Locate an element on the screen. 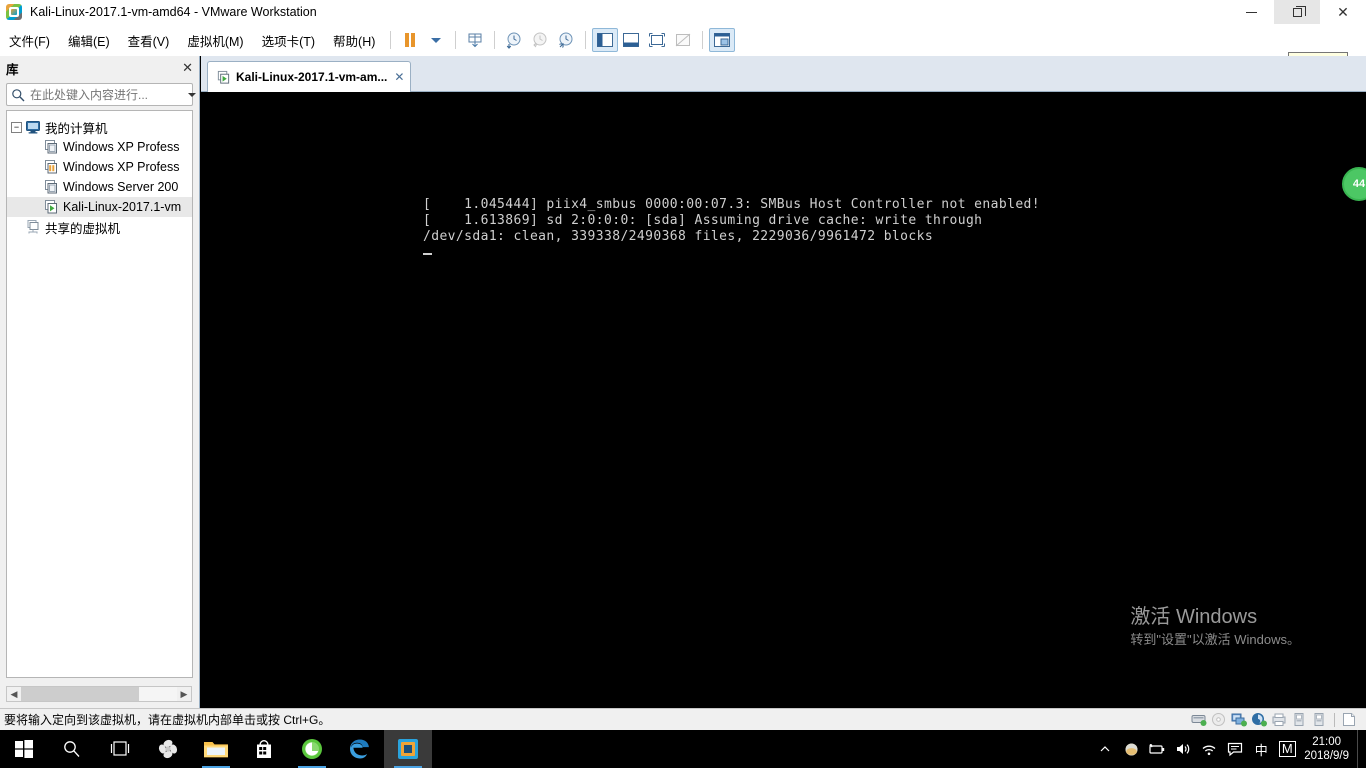 This screenshot has width=1366, height=768. menu-item-view: 查看(V) is located at coordinates (149, 40).